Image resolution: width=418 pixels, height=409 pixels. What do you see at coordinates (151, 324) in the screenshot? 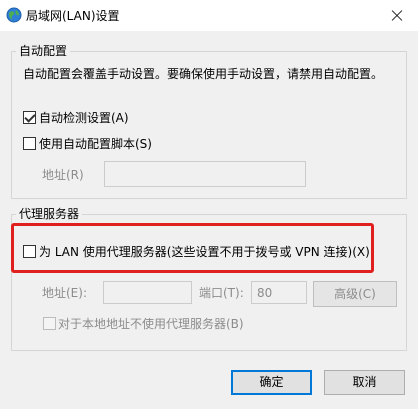
I see `bypass-local-label: 对于本地地址不使用代理服务器(B)` at bounding box center [151, 324].